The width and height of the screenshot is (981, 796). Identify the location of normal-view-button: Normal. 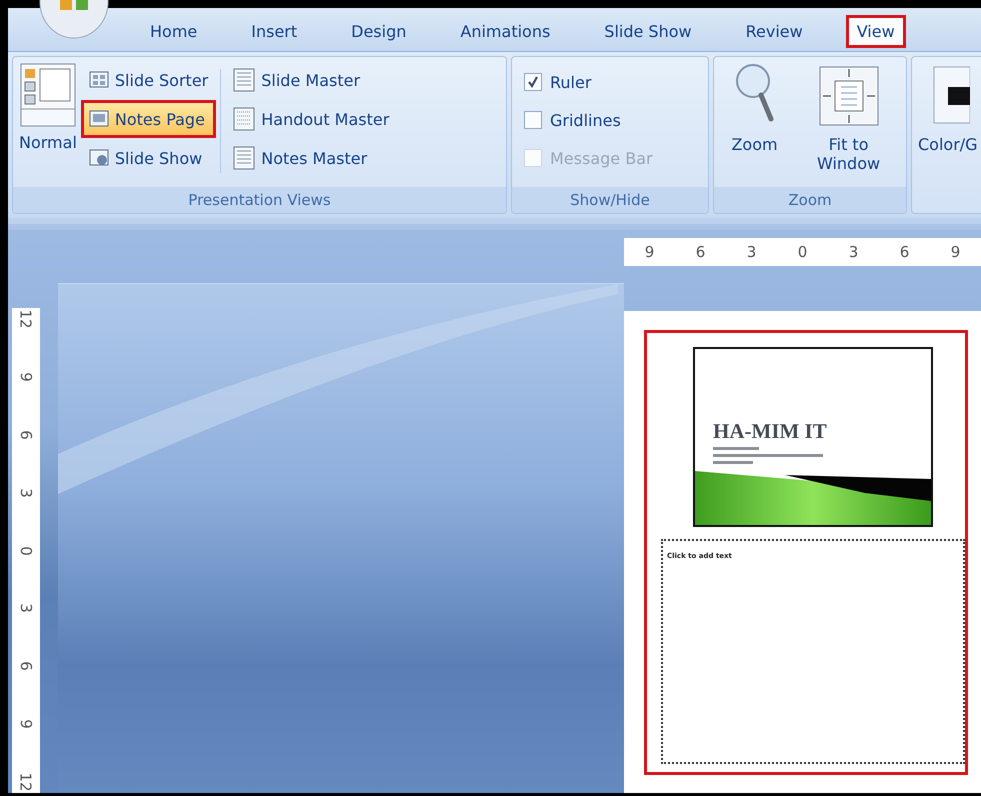
(48, 125).